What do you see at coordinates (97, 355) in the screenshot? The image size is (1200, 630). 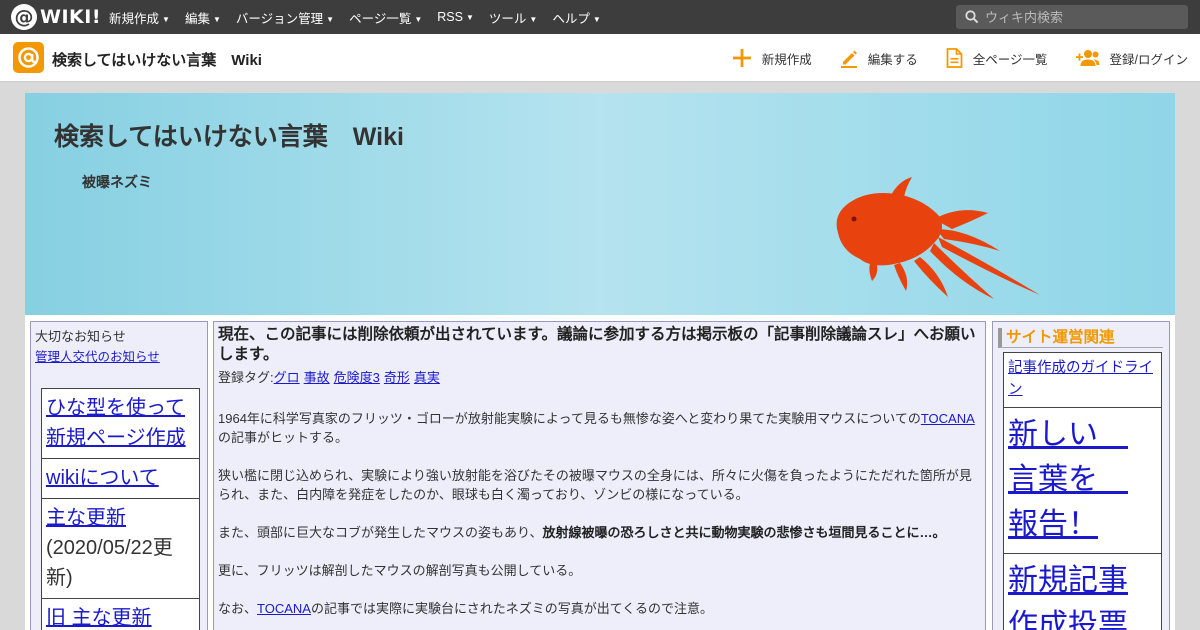 I see `admin-change-notice-link: 管理人交代のお知らせ` at bounding box center [97, 355].